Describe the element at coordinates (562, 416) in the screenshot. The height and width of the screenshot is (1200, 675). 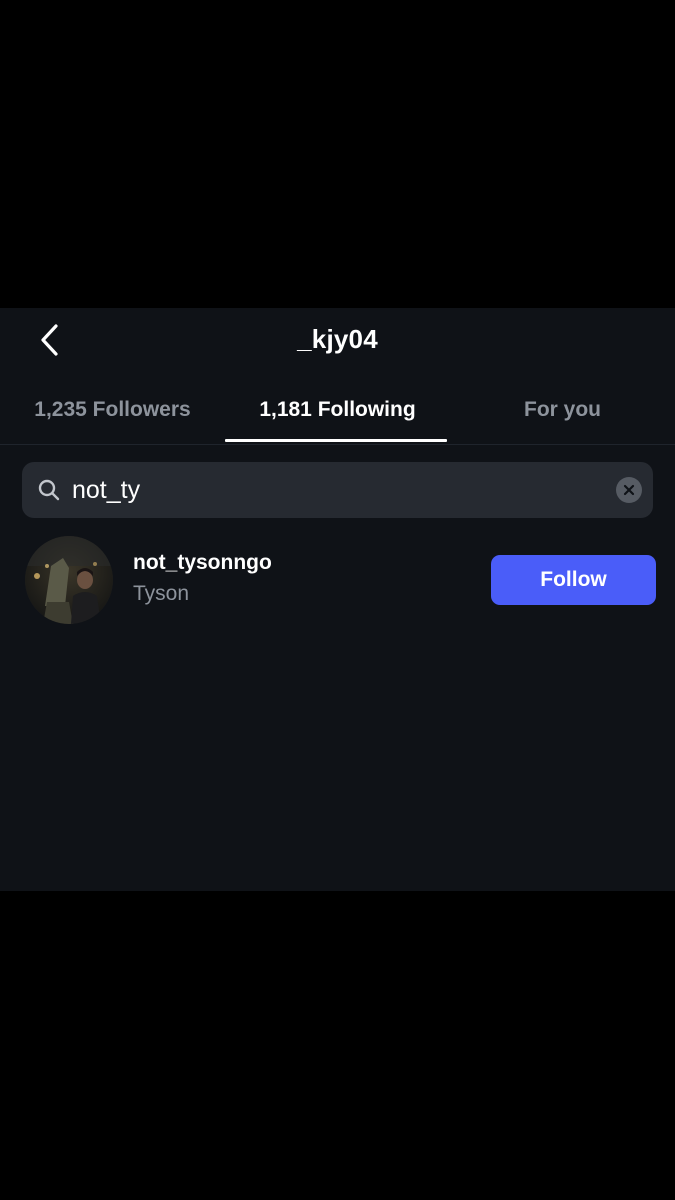
I see `tab-for-you: For you` at that location.